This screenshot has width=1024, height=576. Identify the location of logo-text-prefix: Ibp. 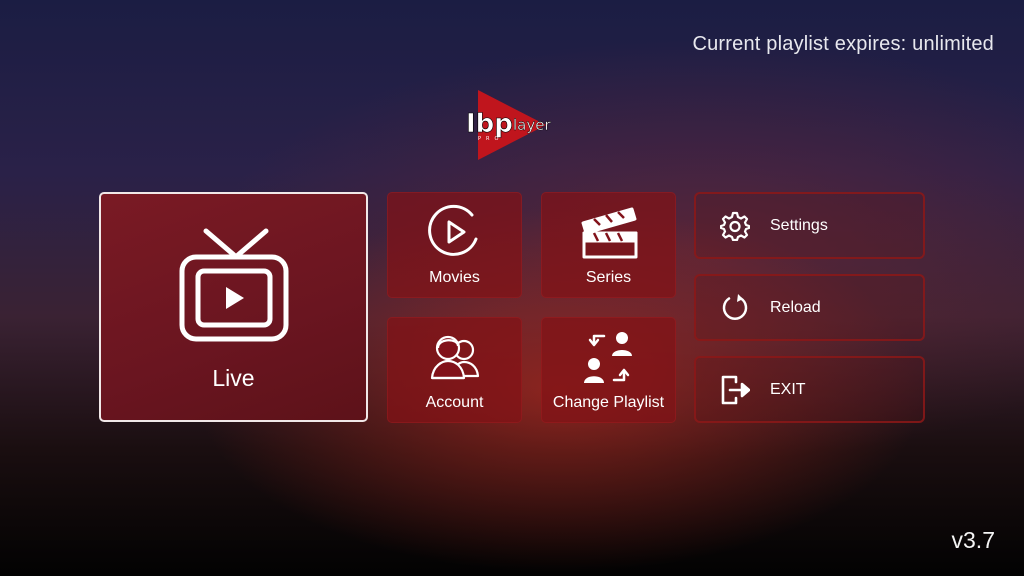
(489, 124).